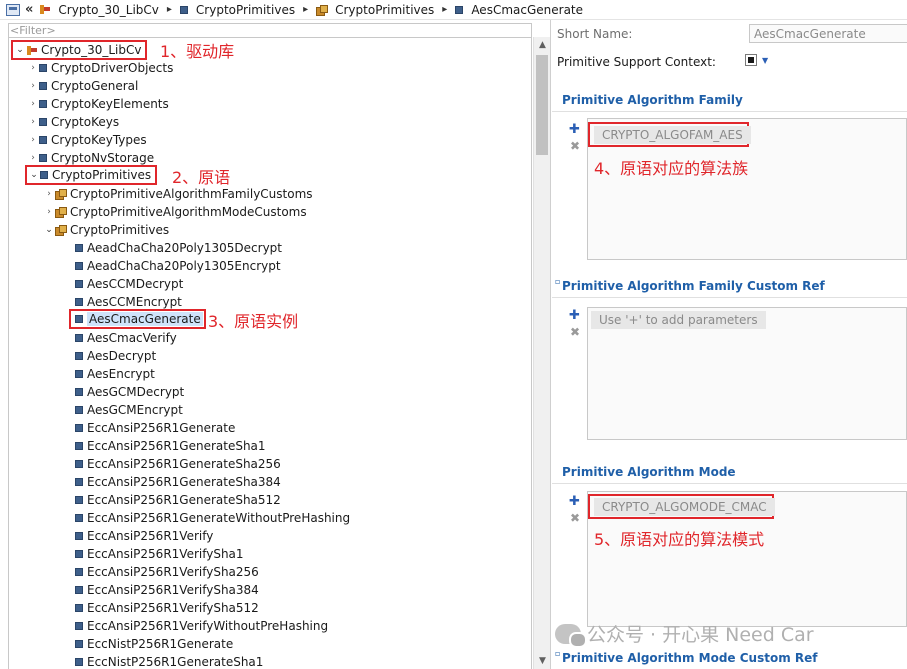 This screenshot has width=907, height=669. I want to click on tree-leaf: EccAnsiP256R1VerifySha256, so click(167, 572).